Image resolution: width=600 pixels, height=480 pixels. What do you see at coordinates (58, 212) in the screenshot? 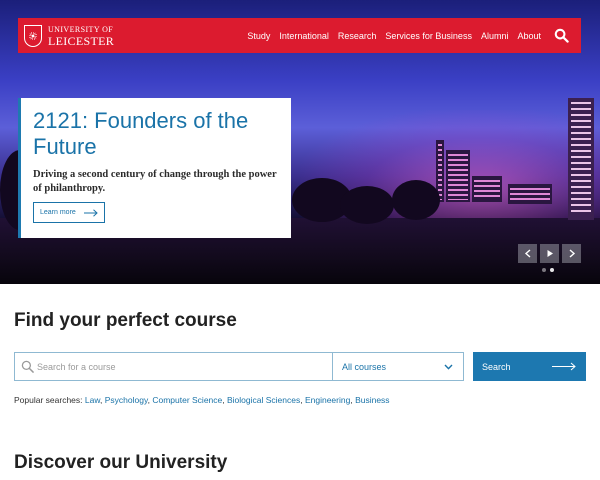
I see `learn-more-label: Learn more` at bounding box center [58, 212].